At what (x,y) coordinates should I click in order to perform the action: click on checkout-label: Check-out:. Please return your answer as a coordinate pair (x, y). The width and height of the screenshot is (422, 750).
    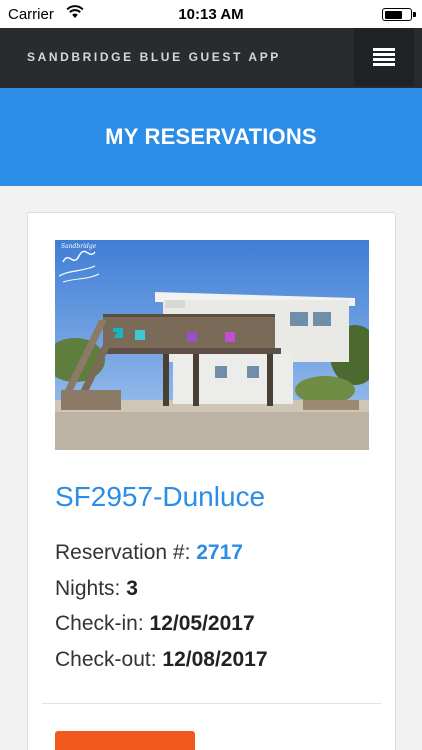
    Looking at the image, I should click on (109, 659).